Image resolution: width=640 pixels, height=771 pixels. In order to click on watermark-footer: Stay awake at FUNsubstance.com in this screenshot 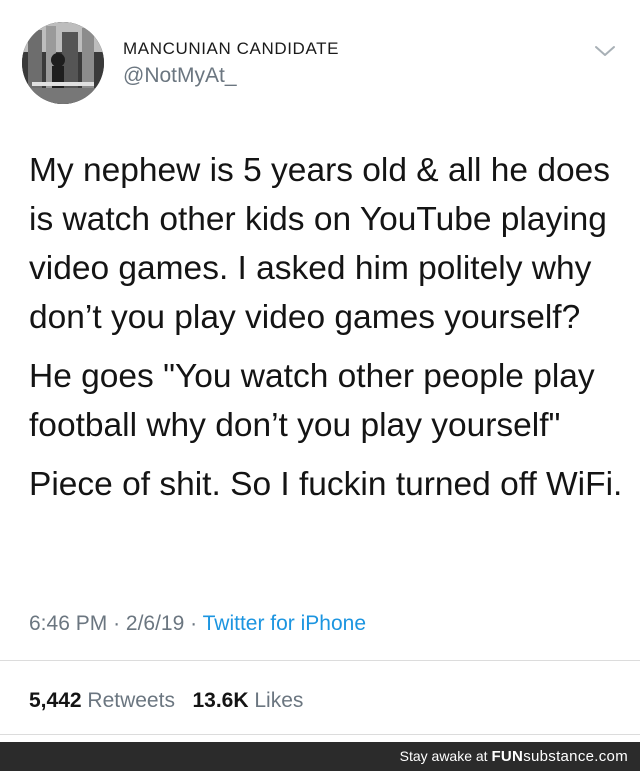, I will do `click(320, 756)`.